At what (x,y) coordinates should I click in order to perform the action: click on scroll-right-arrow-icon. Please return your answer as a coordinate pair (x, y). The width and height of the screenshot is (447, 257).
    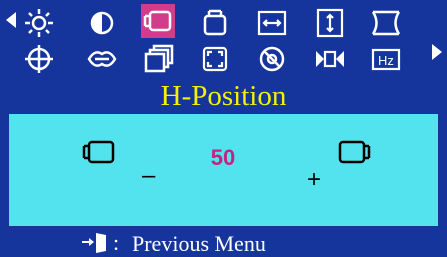
    Looking at the image, I should click on (437, 52).